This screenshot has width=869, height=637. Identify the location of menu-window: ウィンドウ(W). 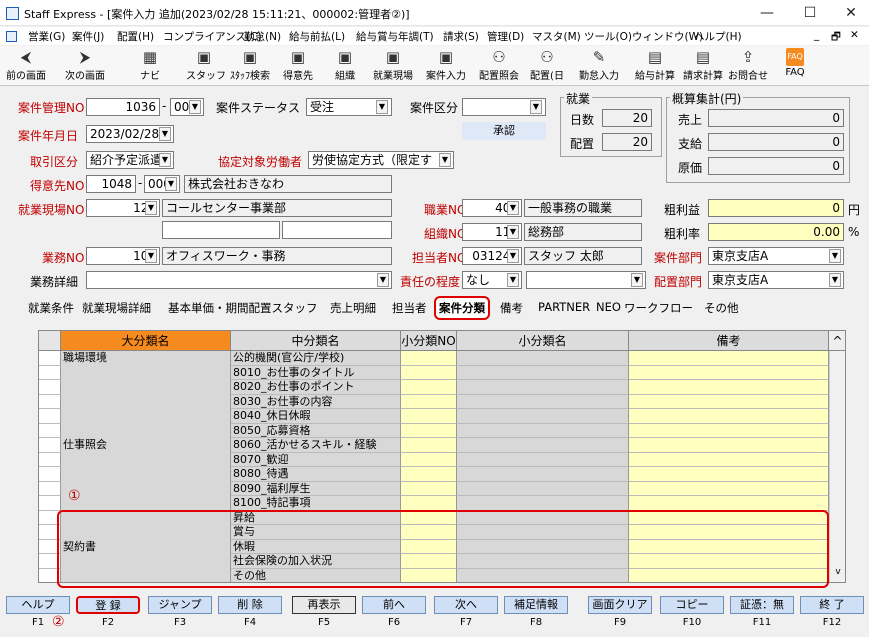
(667, 36).